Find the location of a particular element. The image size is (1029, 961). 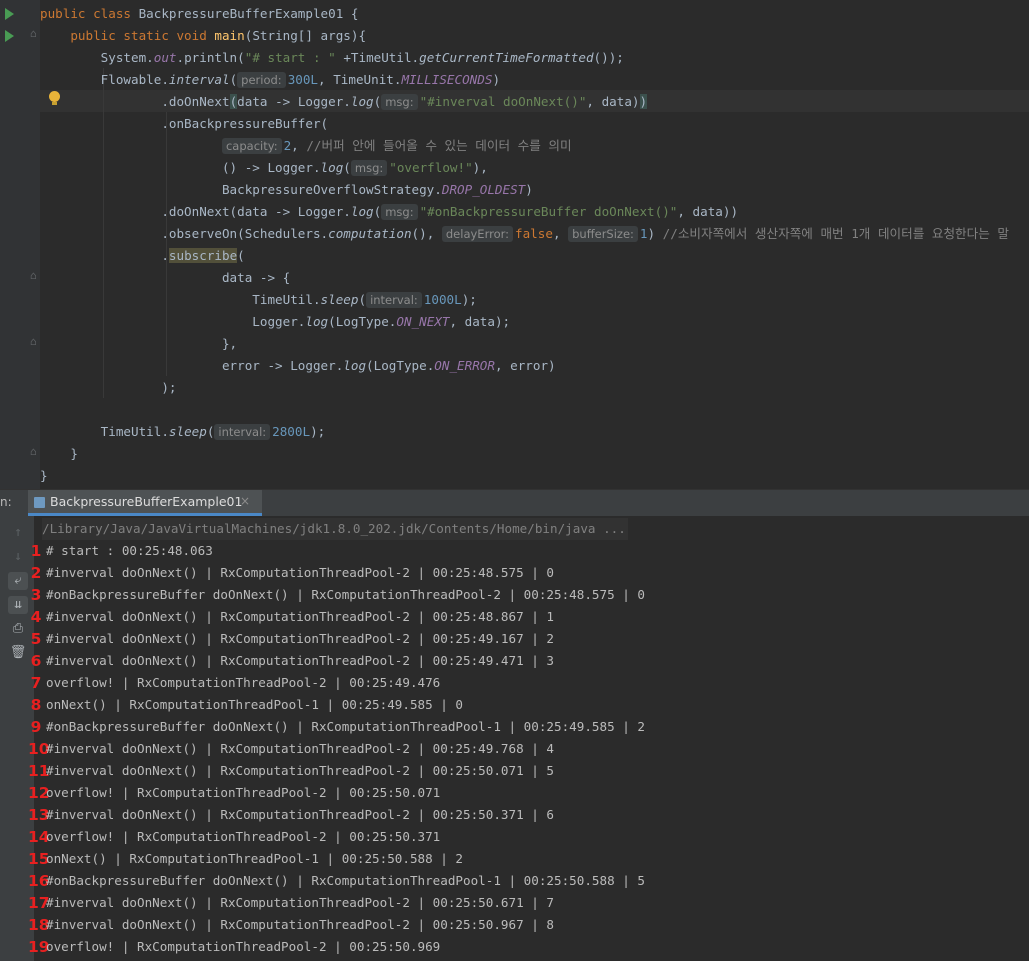

code-line: capacity: 2, //버퍼 안에 들어올 수 있는 데이터 수를 의미 is located at coordinates (306, 146).